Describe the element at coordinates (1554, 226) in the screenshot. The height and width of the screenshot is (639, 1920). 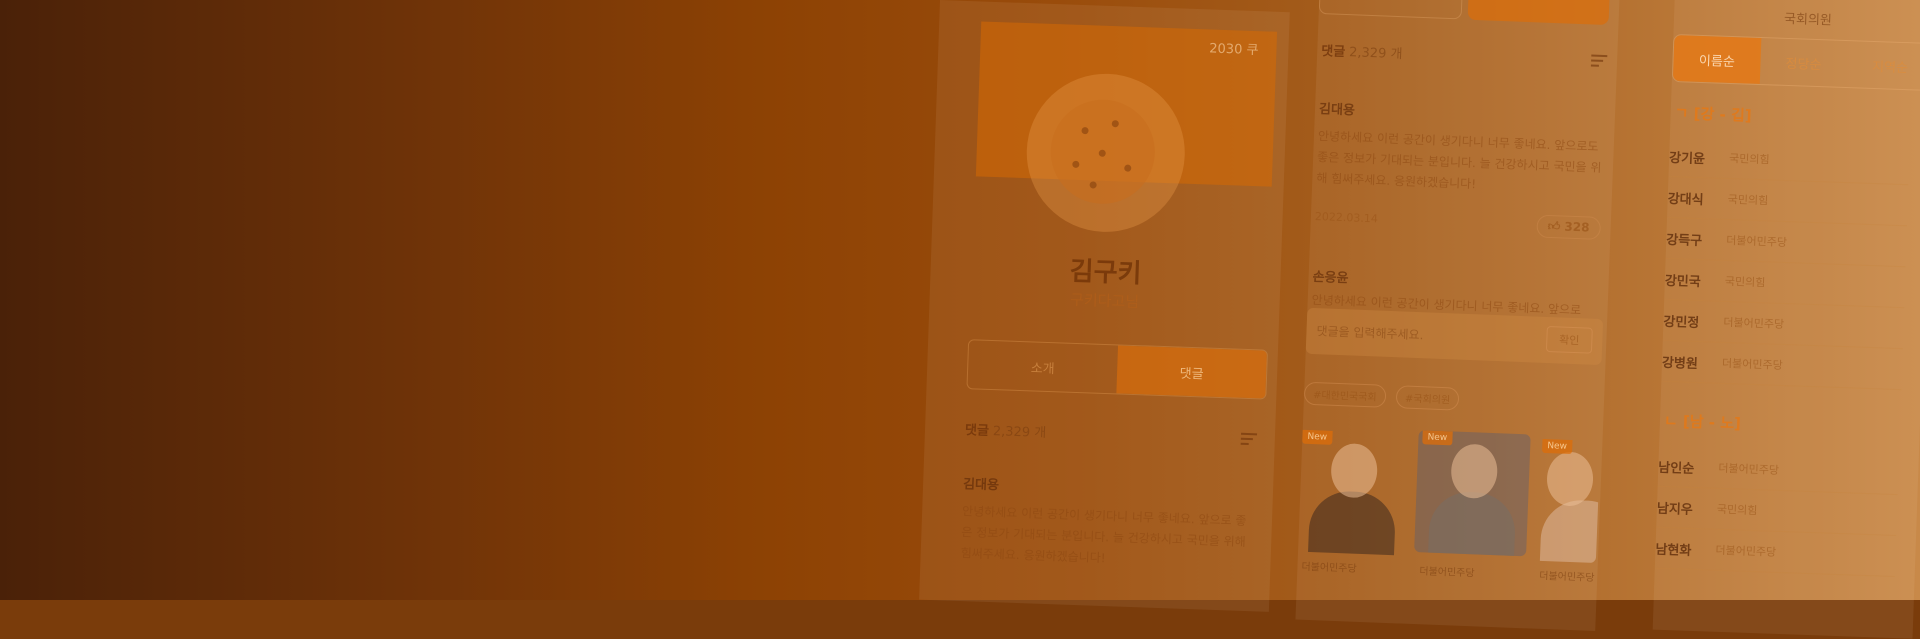
I see `thumbs-up-icon: 👍︎` at that location.